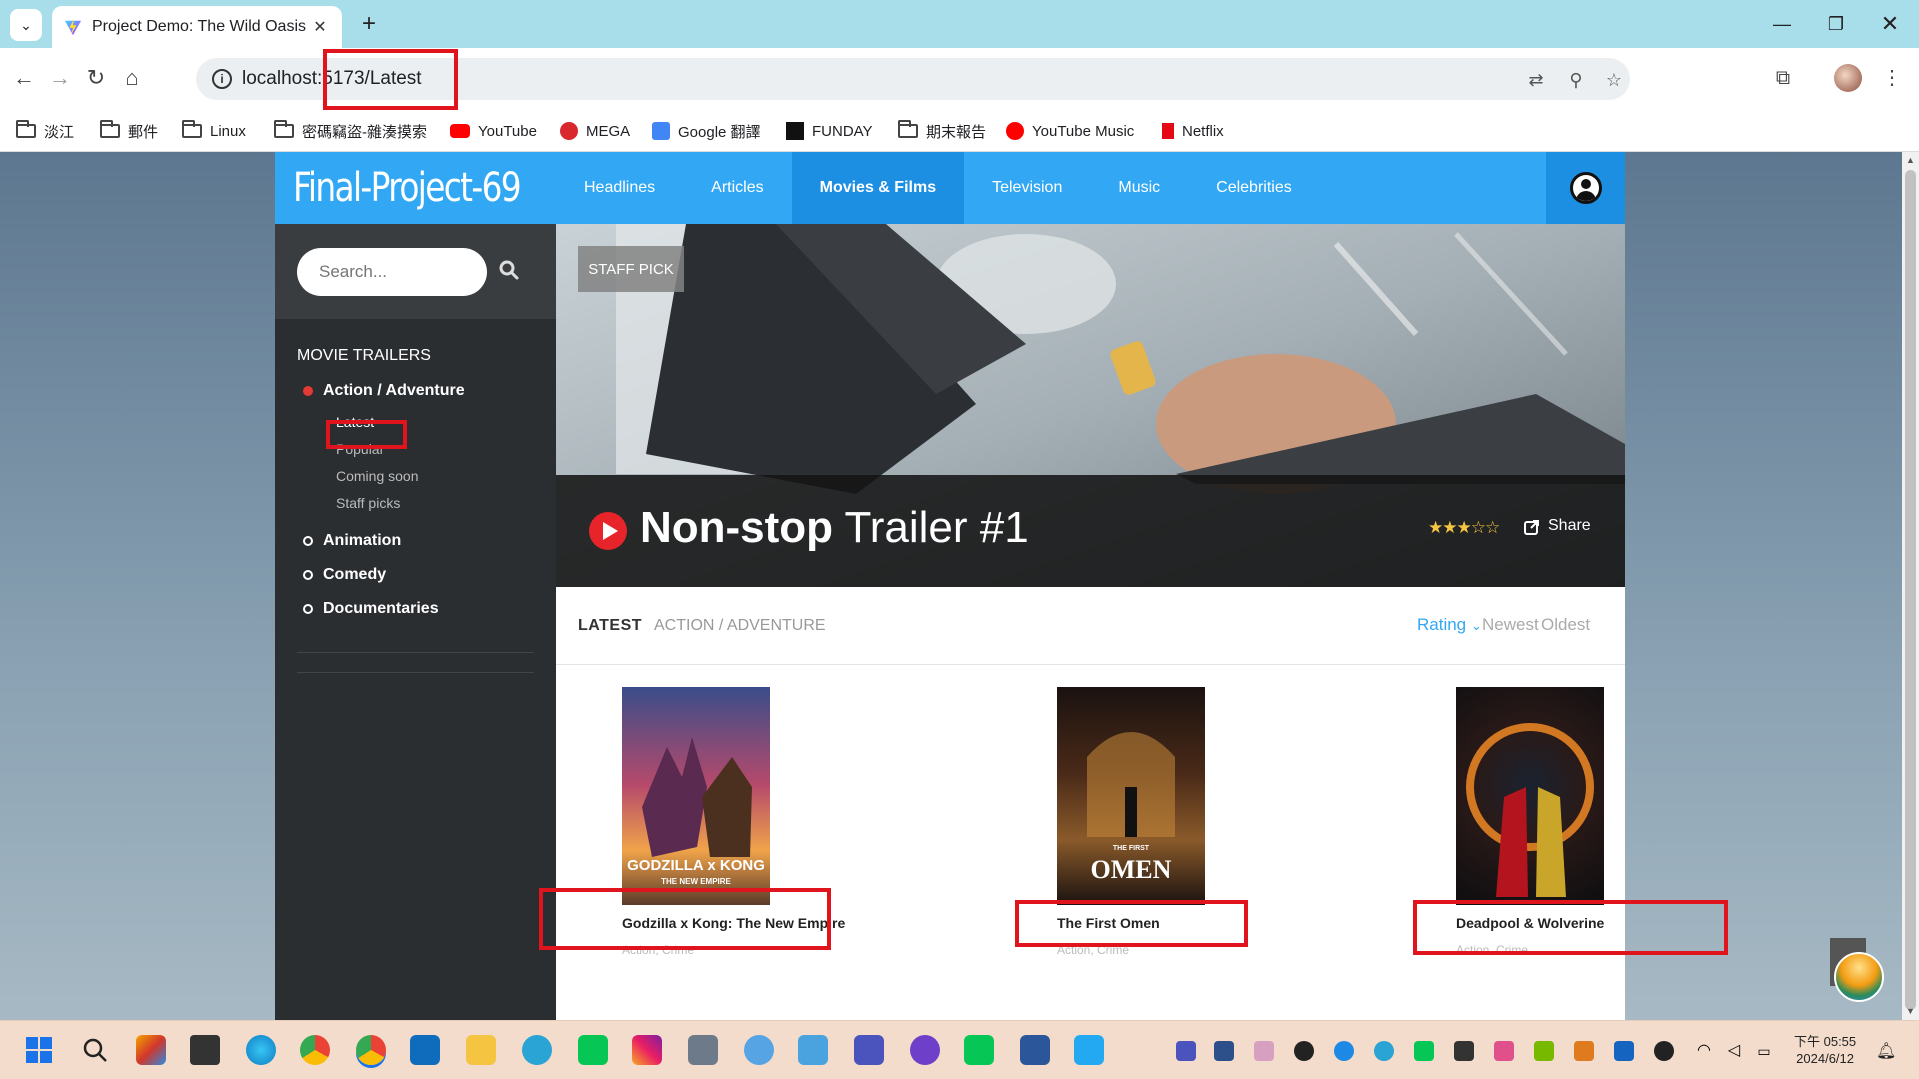 The image size is (1919, 1079). Describe the element at coordinates (425, 1050) in the screenshot. I see `outlook-icon` at that location.